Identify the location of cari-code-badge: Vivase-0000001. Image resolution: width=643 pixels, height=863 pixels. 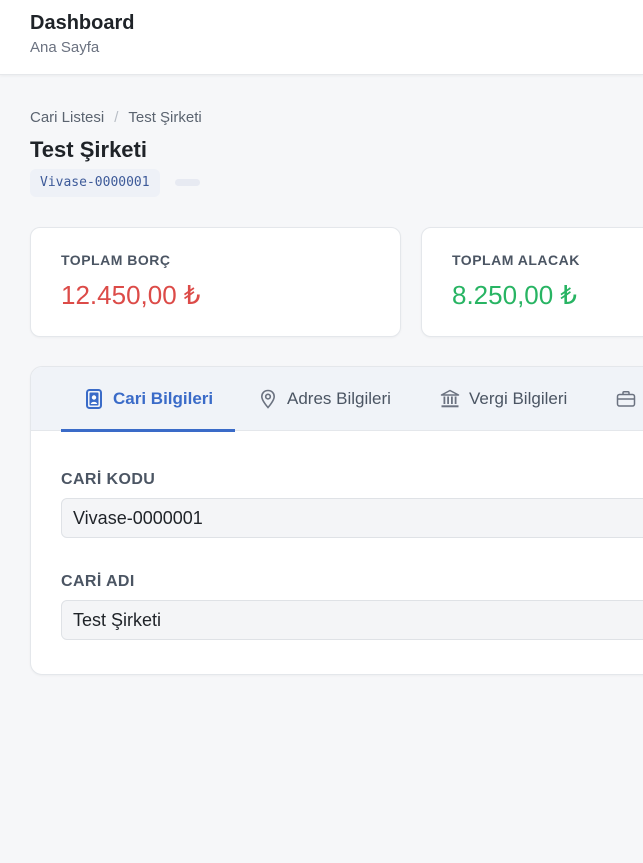
(95, 183).